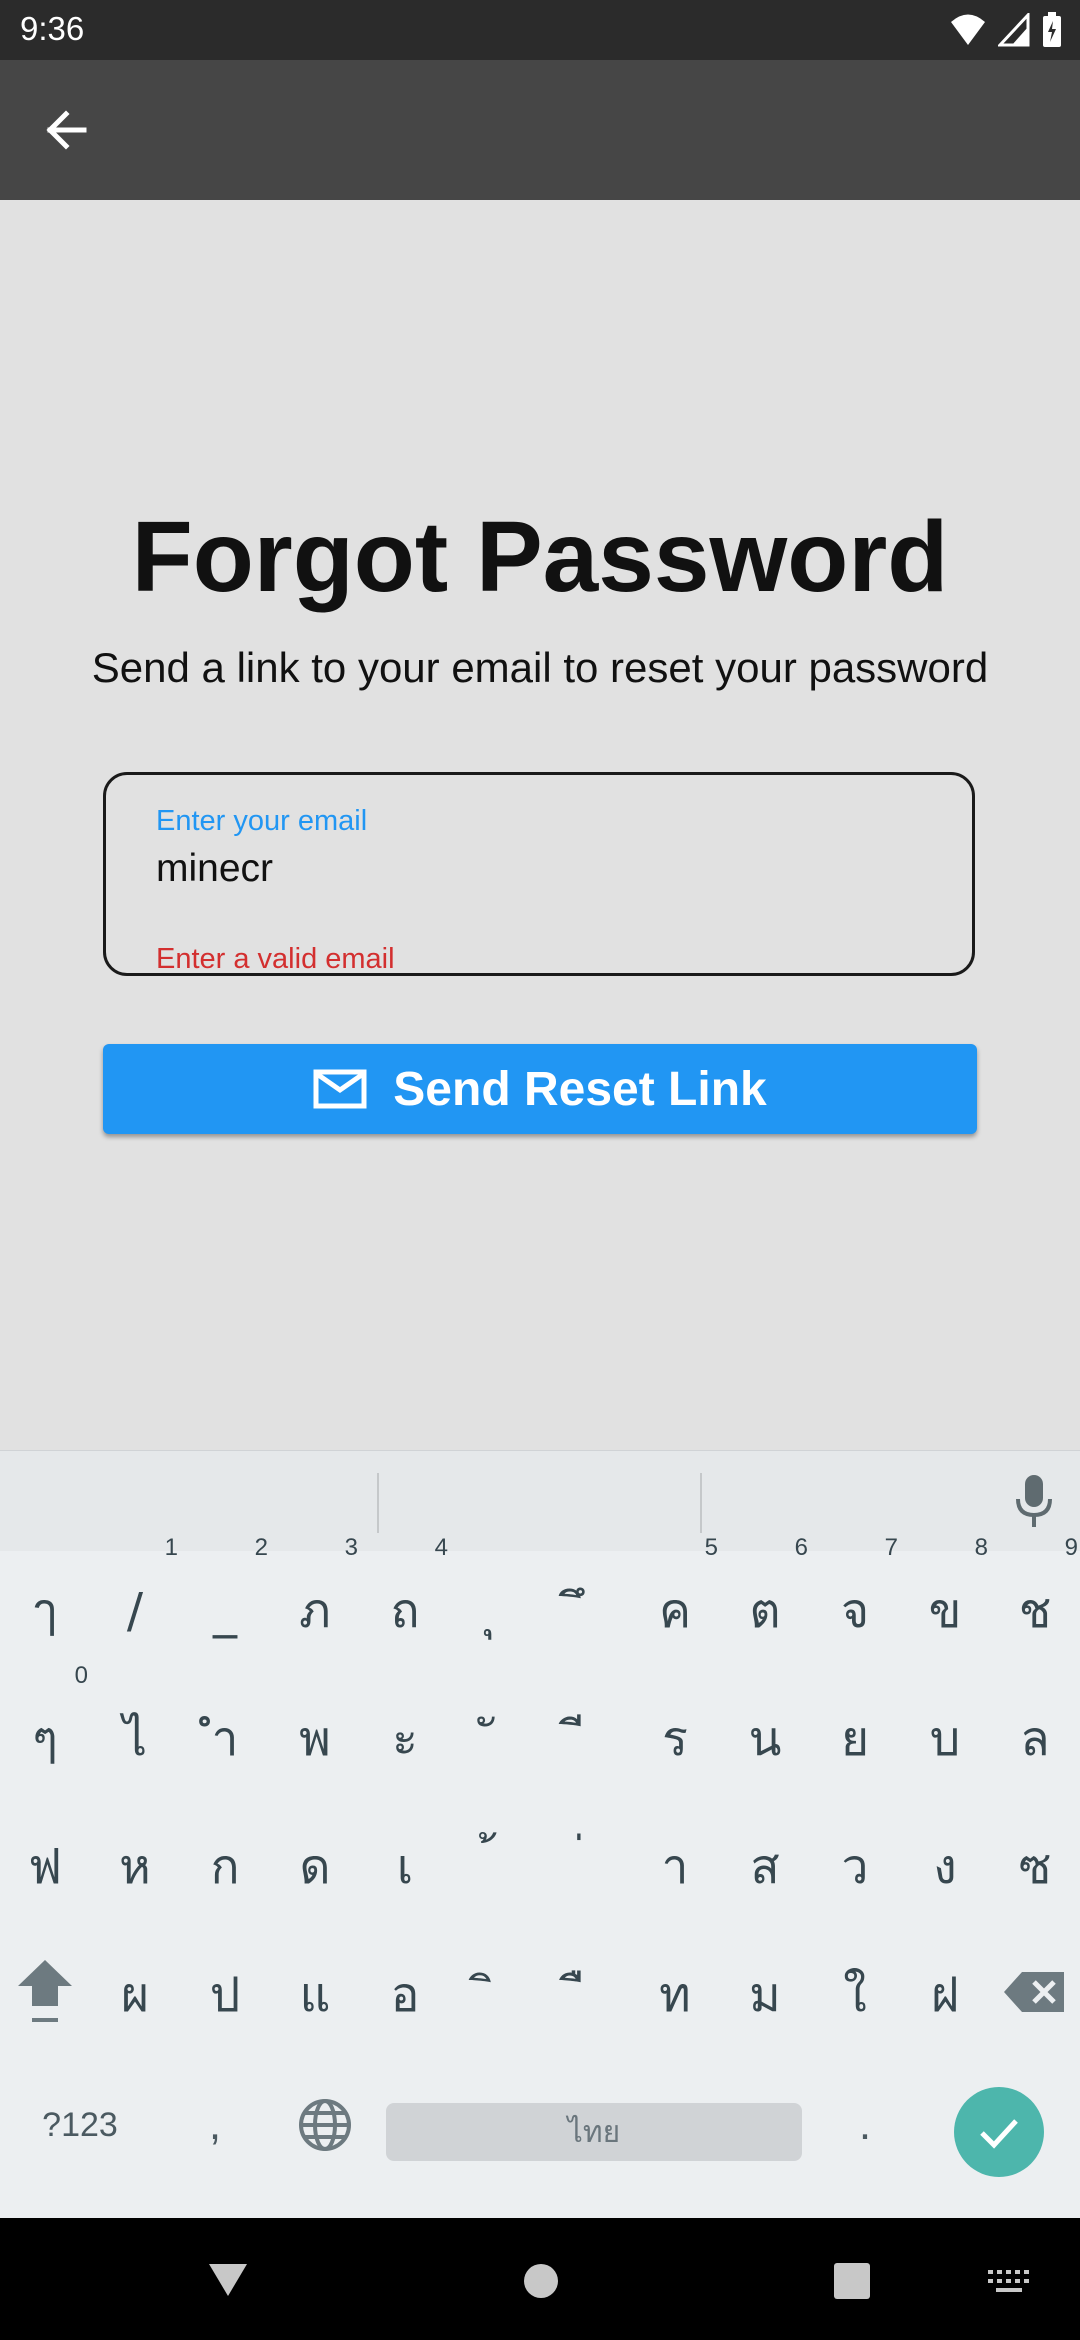  I want to click on key-hint: 7, so click(891, 1547).